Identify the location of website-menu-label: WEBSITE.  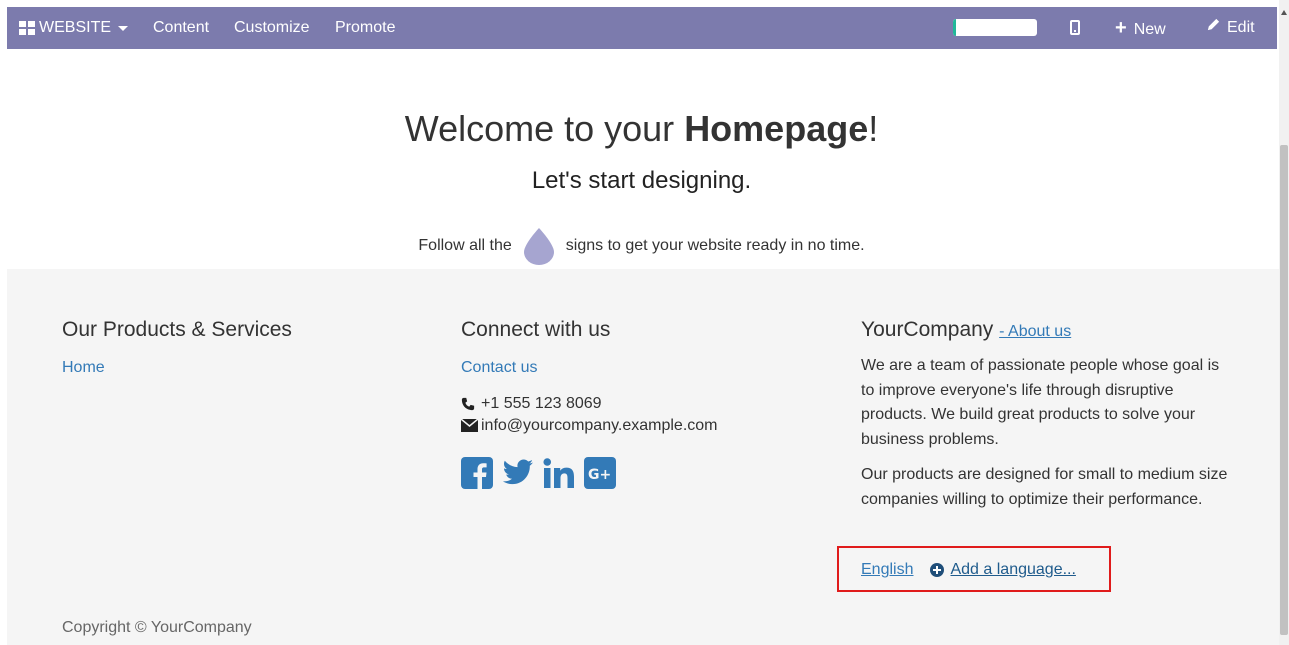
(75, 27).